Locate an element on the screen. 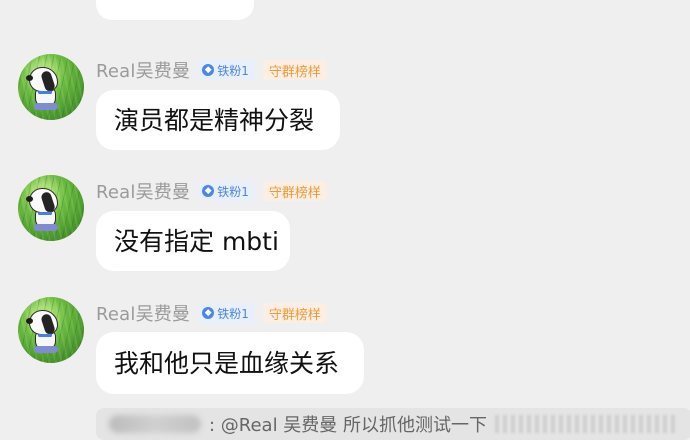 The width and height of the screenshot is (690, 440). message-text: 我和他只是血缘关系 is located at coordinates (227, 363).